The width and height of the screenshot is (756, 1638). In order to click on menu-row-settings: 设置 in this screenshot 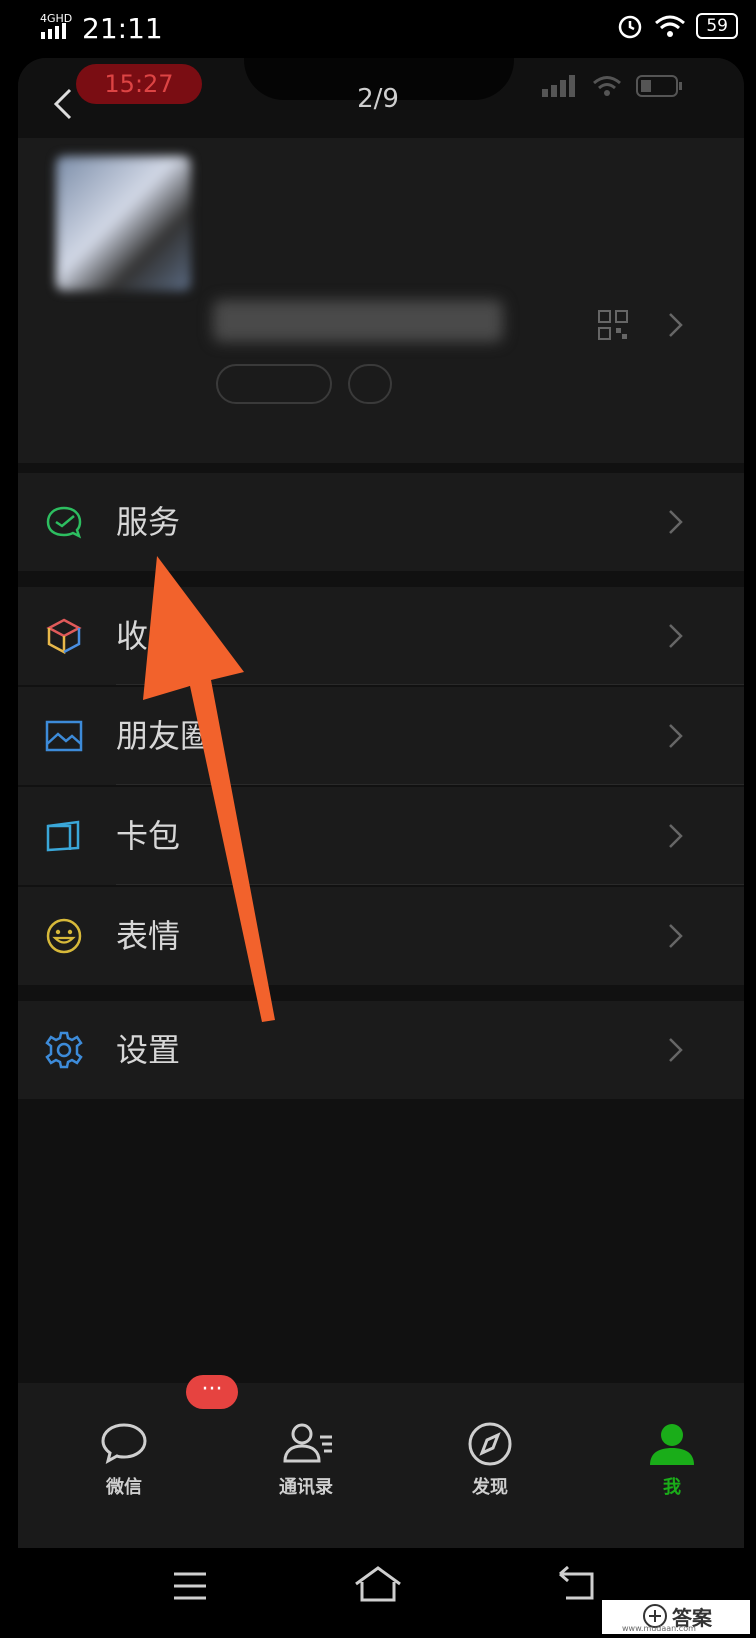, I will do `click(381, 1050)`.